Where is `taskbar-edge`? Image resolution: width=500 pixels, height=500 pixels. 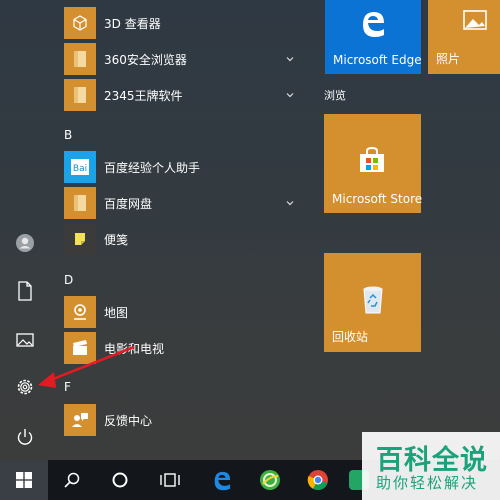 taskbar-edge is located at coordinates (222, 480).